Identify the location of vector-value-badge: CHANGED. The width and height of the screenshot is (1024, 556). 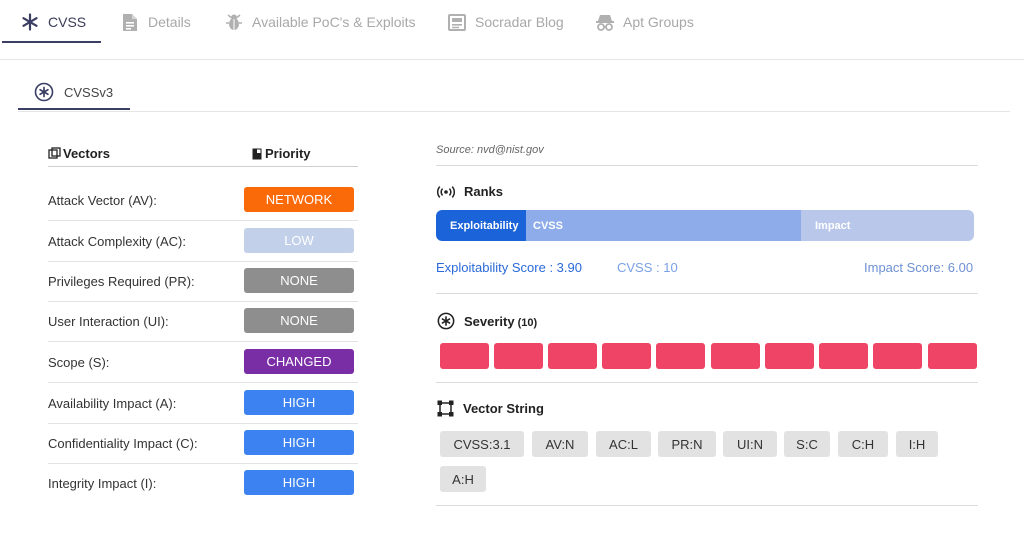
(299, 361).